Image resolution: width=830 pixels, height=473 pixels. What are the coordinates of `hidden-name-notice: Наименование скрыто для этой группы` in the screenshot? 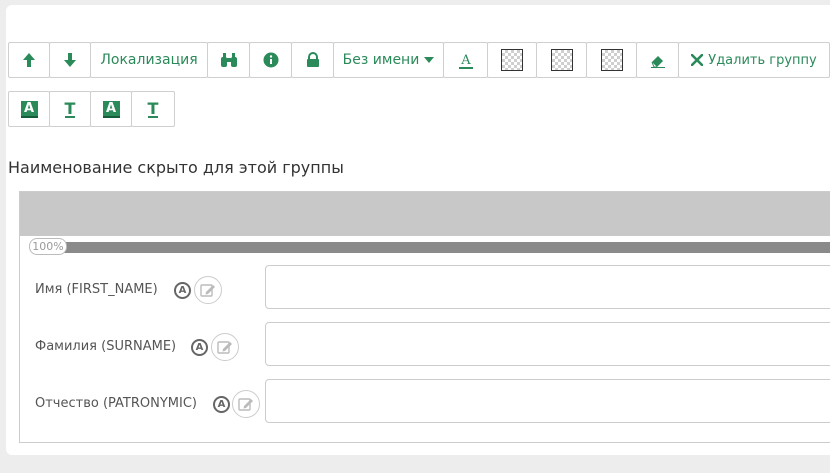 It's located at (176, 167).